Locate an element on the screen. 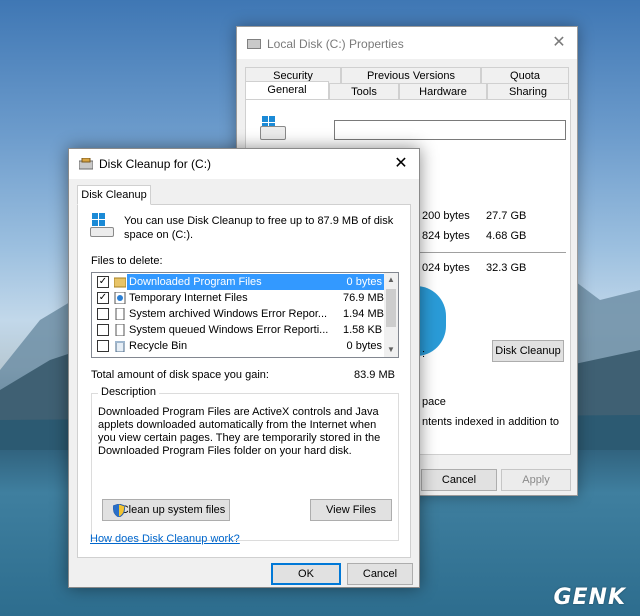 The width and height of the screenshot is (640, 616). folder-icon is located at coordinates (120, 282).